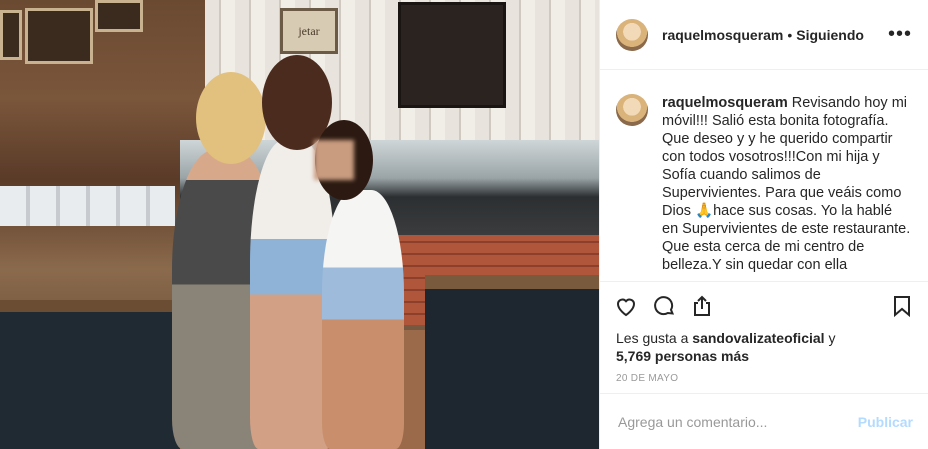 This screenshot has height=449, width=928. Describe the element at coordinates (652, 338) in the screenshot. I see `likes-prefix: Les gusta a` at that location.